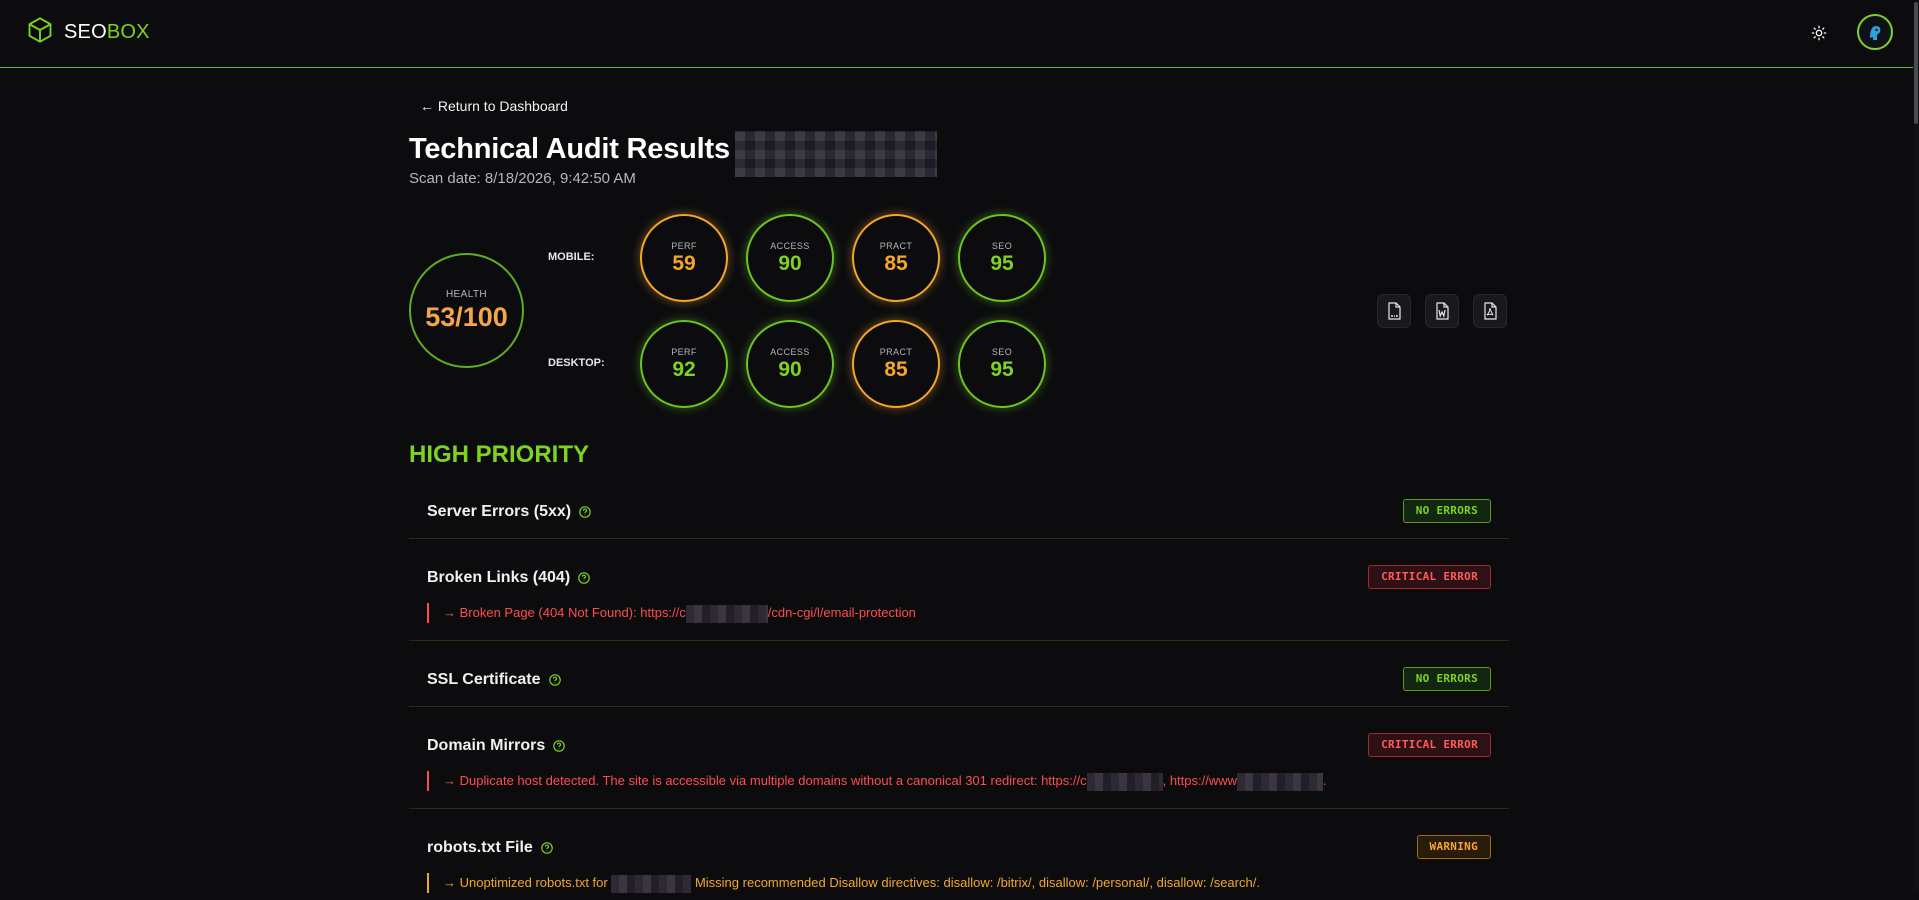 The width and height of the screenshot is (1919, 900). What do you see at coordinates (959, 34) in the screenshot?
I see `top-navbar: SEOBOX` at bounding box center [959, 34].